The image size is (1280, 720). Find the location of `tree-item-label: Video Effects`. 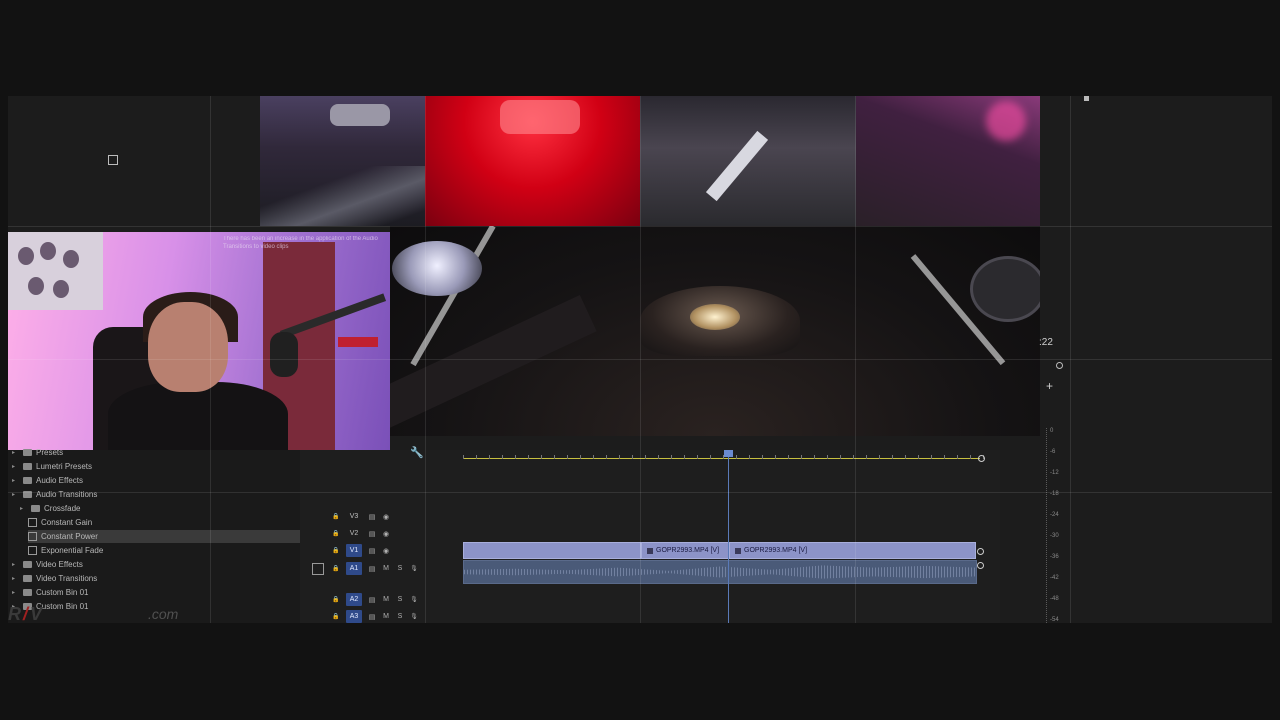

tree-item-label: Video Effects is located at coordinates (59, 564).